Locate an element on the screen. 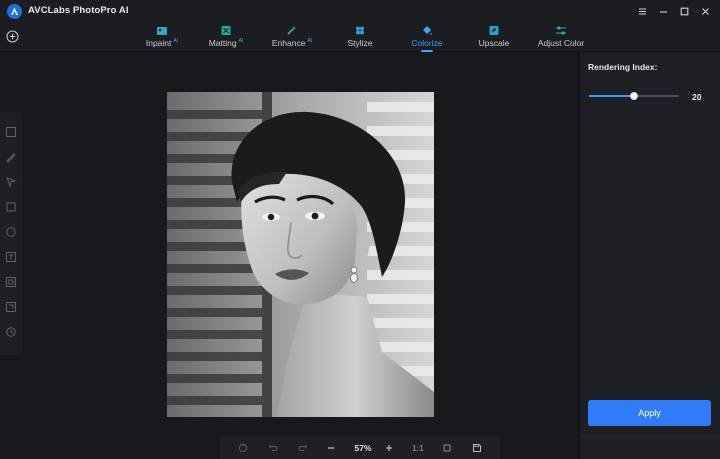 This screenshot has width=720, height=459. app-title: AVCLabs PhotoPro AI is located at coordinates (78, 10).